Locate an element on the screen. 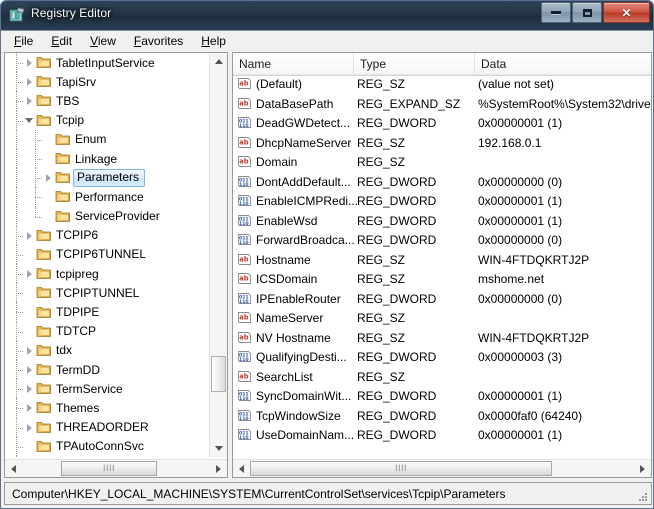 This screenshot has width=654, height=509. menu-item-edit: Edit is located at coordinates (61, 41).